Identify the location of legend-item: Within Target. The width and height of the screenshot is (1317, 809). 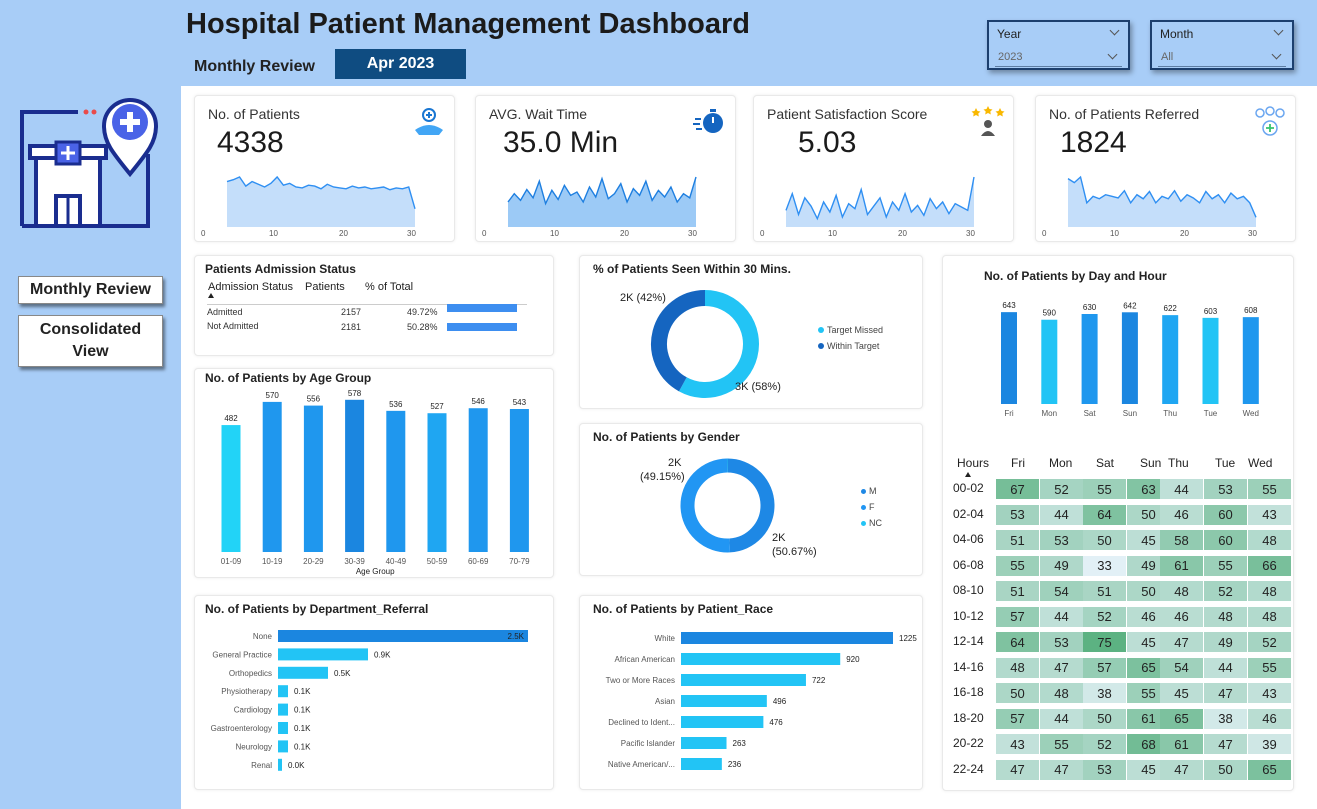
(848, 346).